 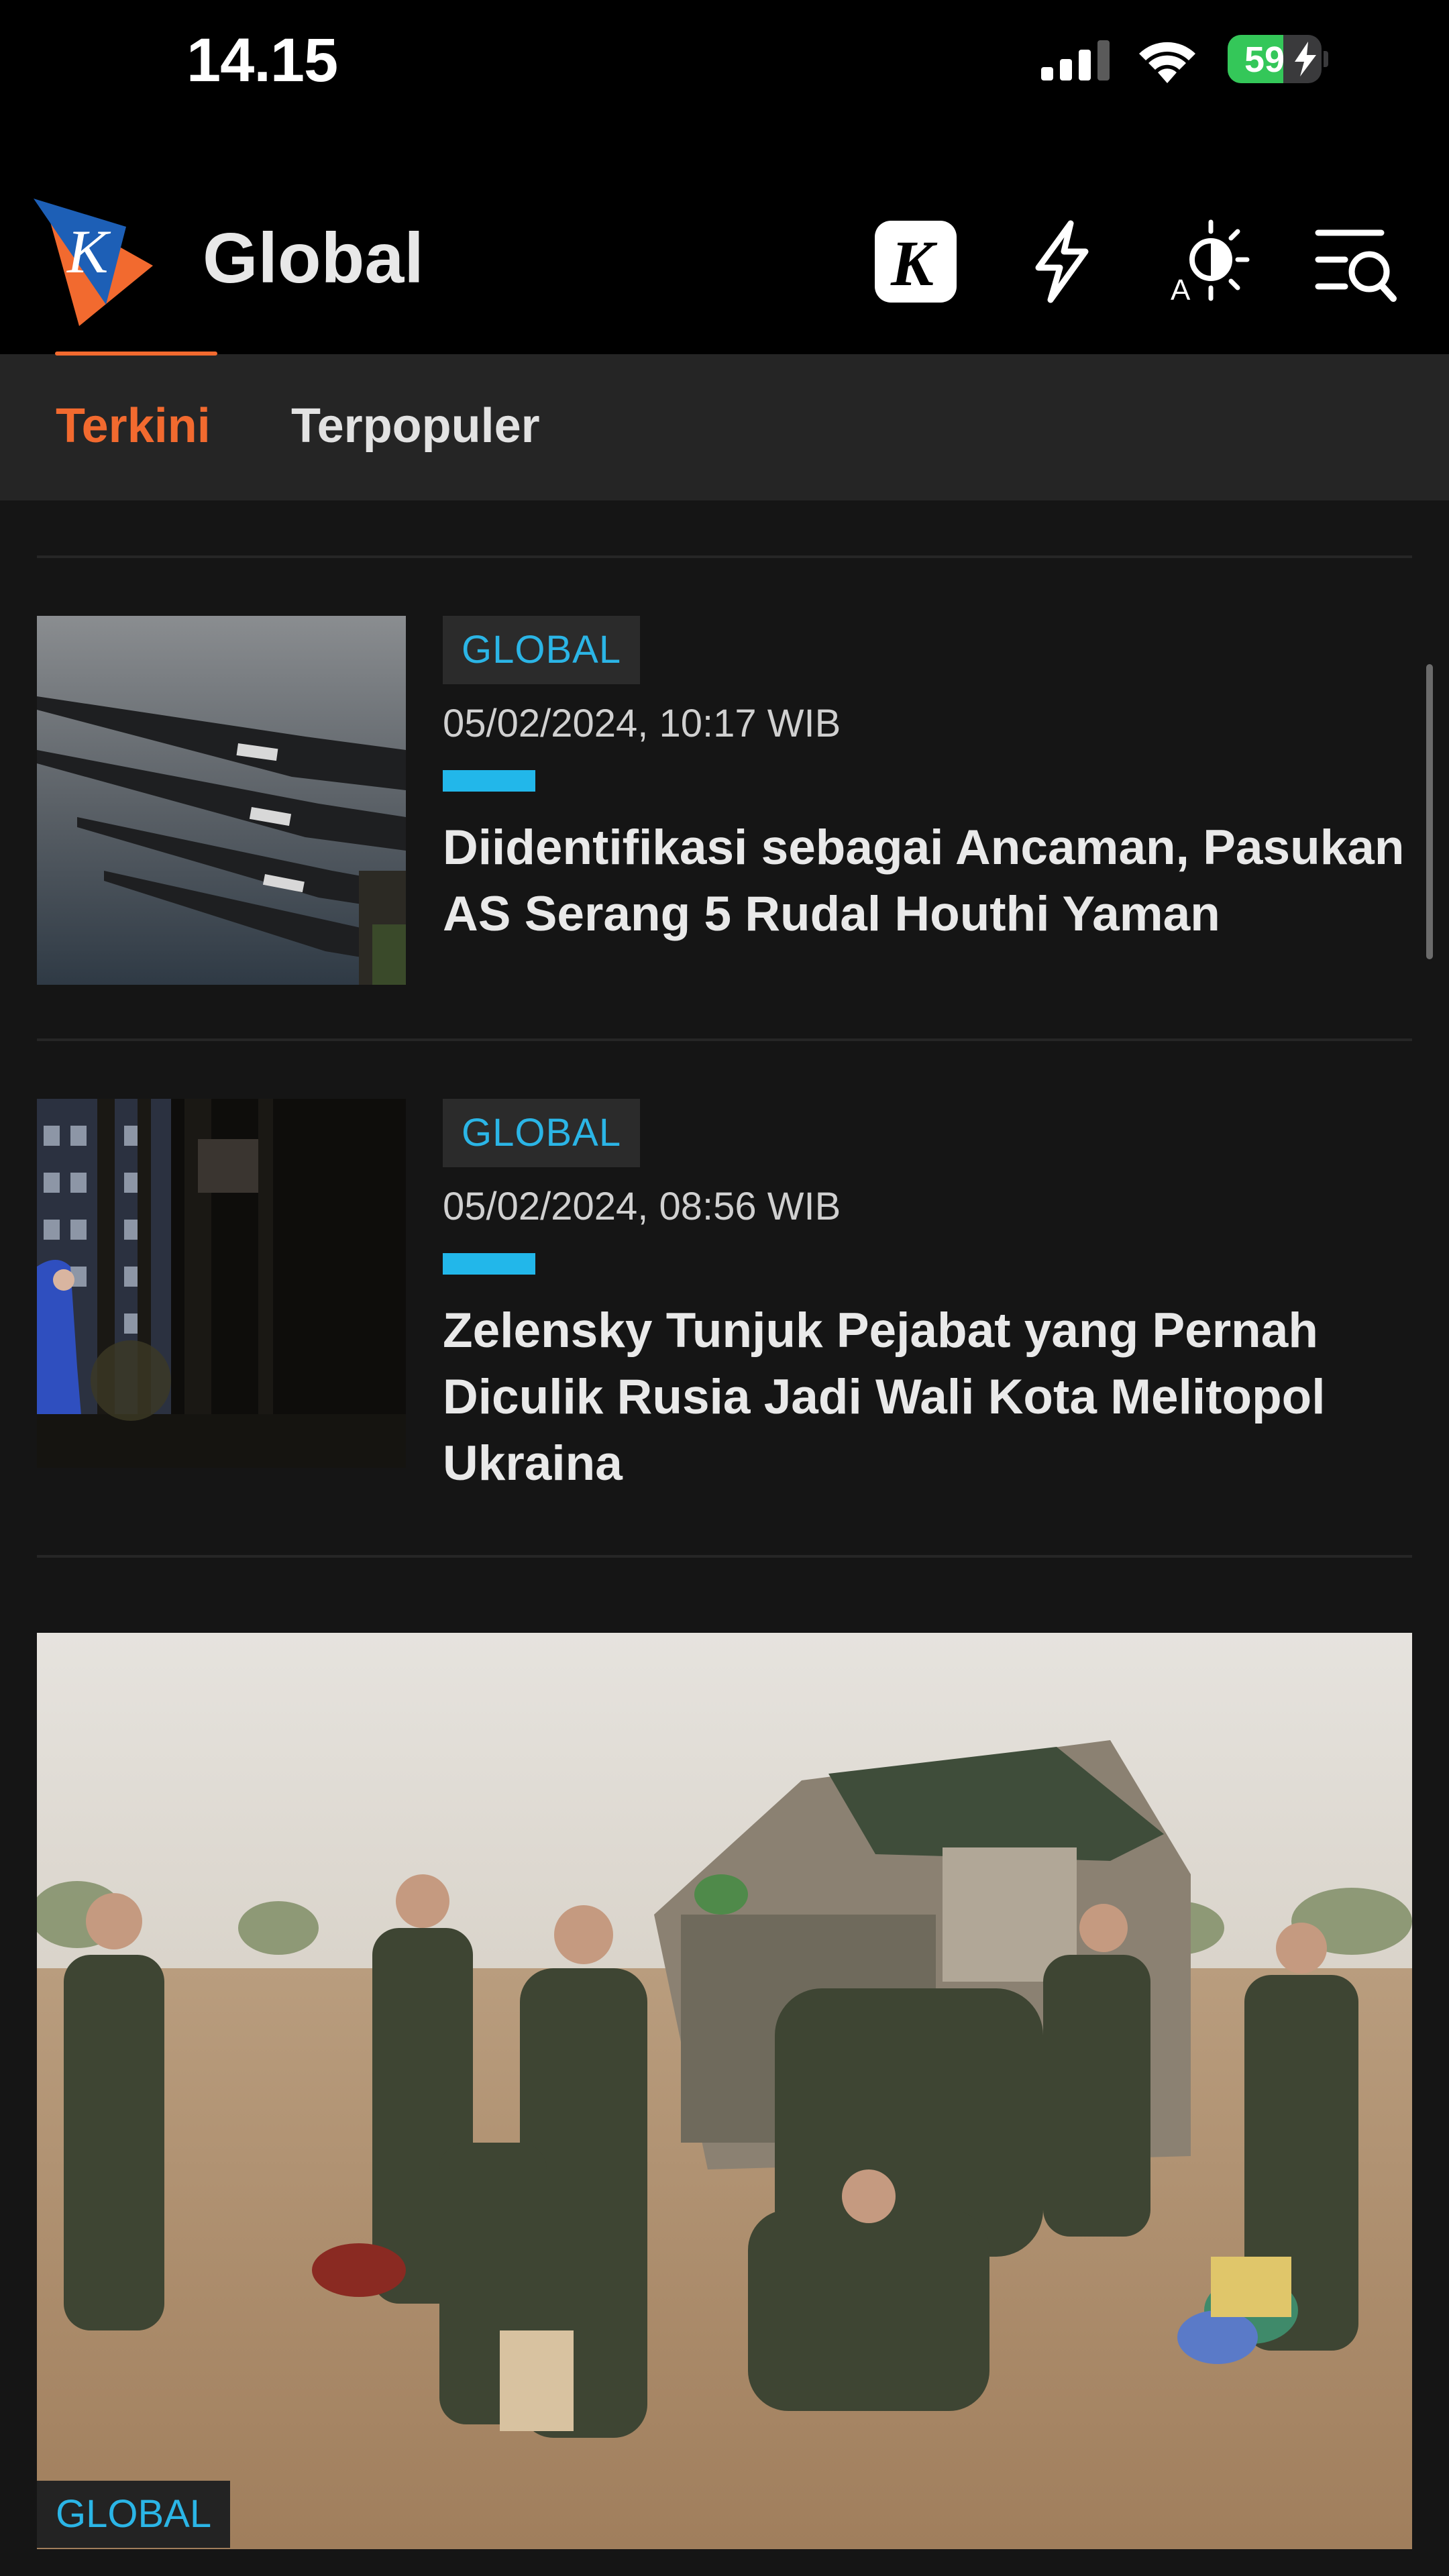 I want to click on battery-percent: 59, so click(x=1264, y=60).